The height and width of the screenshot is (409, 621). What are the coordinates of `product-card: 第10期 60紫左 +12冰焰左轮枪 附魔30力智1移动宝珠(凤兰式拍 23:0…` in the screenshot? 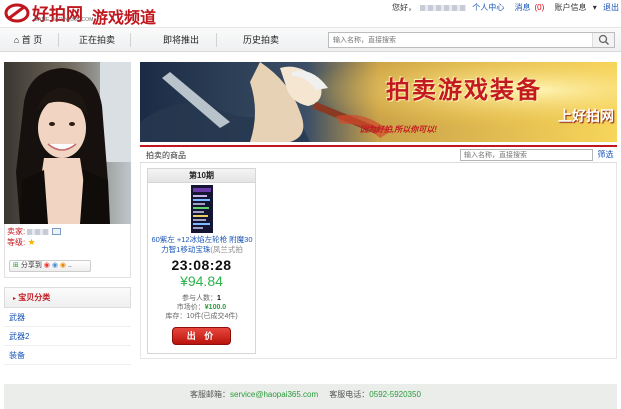 It's located at (201, 261).